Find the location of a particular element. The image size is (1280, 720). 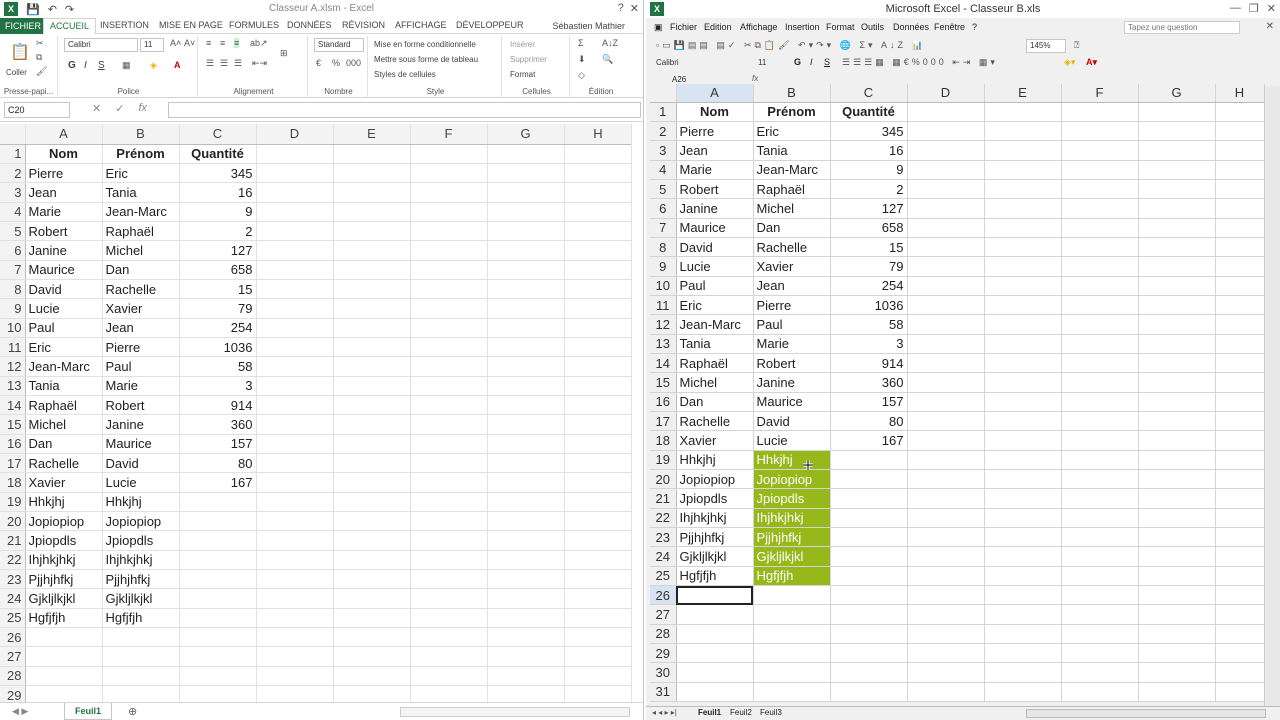

cell-b16: Maurice is located at coordinates (141, 444).